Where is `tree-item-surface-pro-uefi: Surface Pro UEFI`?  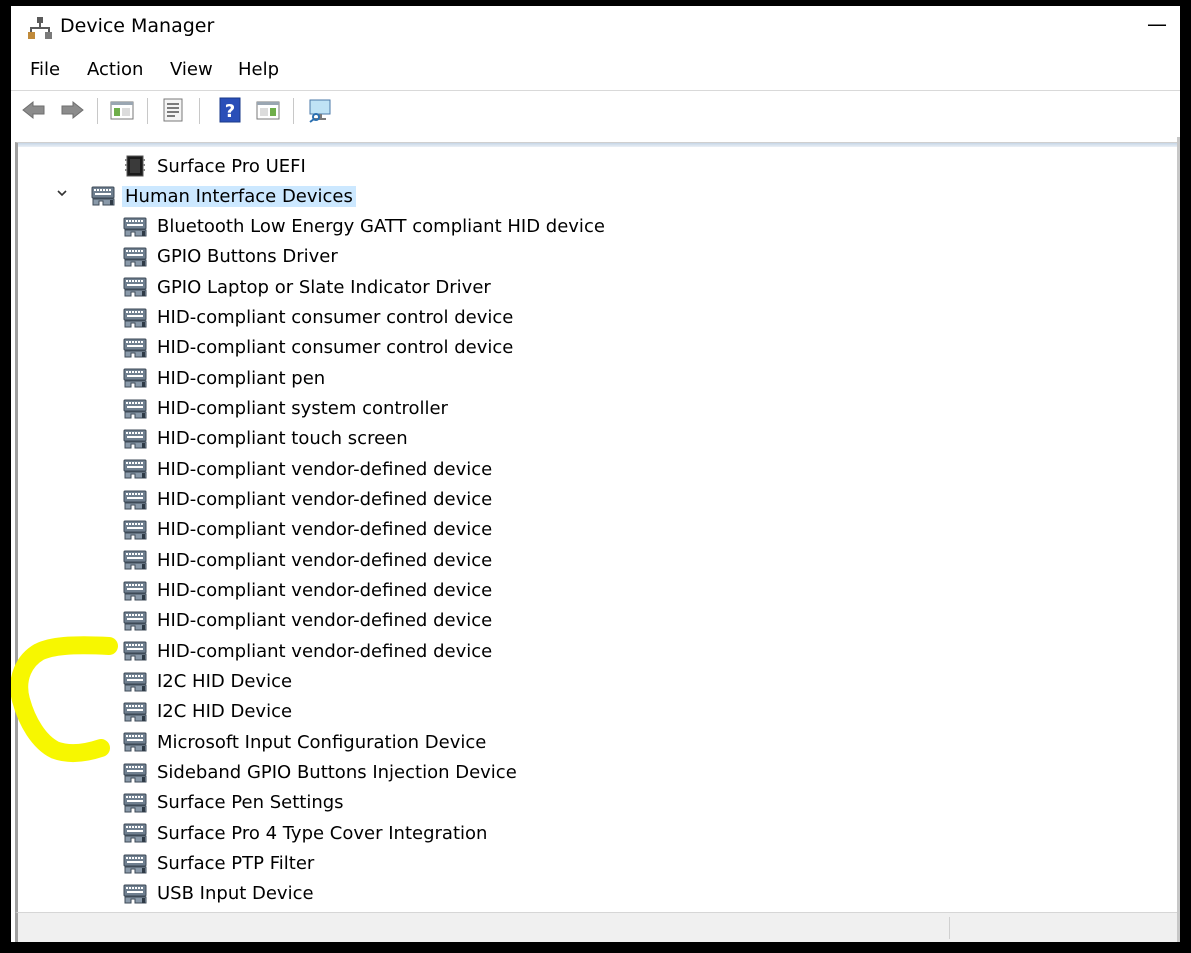 tree-item-surface-pro-uefi: Surface Pro UEFI is located at coordinates (214, 166).